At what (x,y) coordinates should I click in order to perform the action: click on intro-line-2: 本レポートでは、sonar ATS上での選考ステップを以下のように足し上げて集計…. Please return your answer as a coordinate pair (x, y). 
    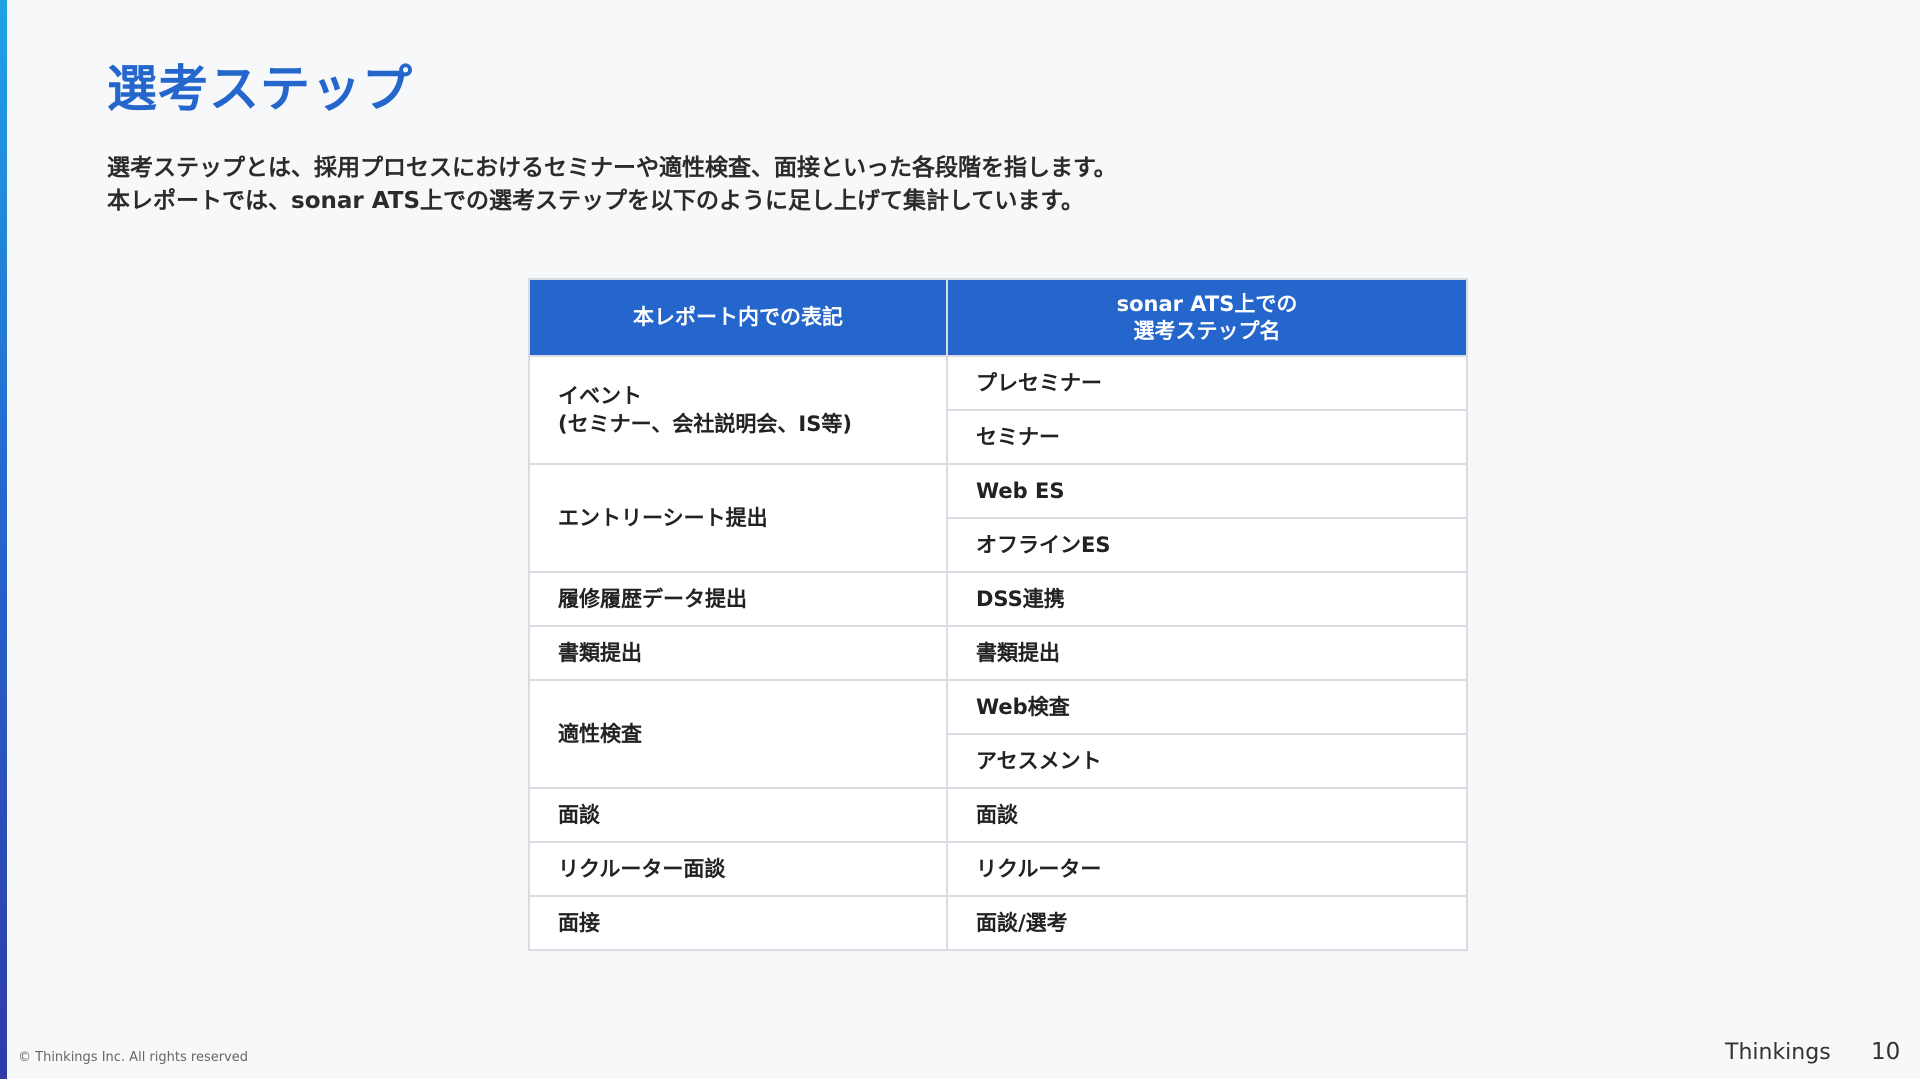
    Looking at the image, I should click on (596, 201).